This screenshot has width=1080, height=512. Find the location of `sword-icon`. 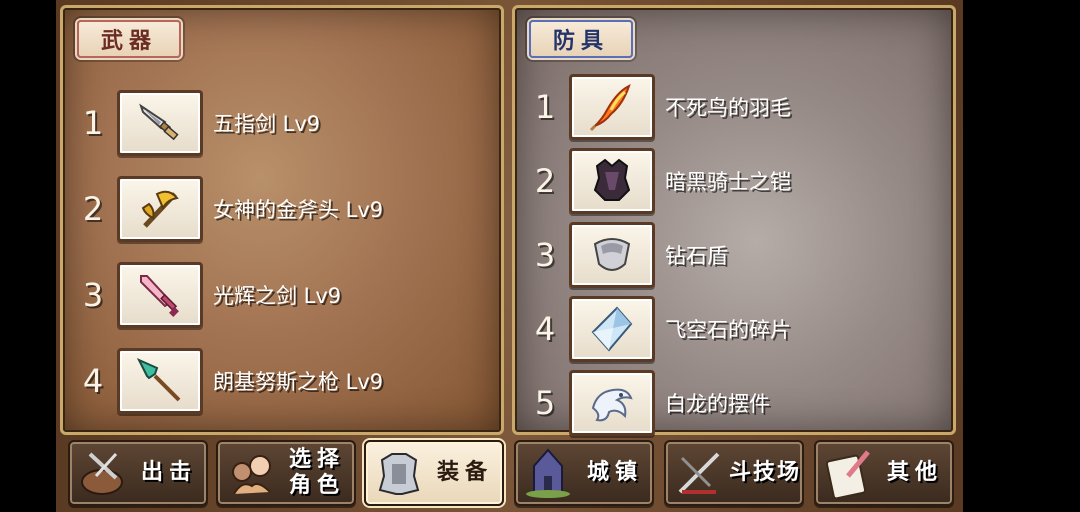

sword-icon is located at coordinates (159, 296).